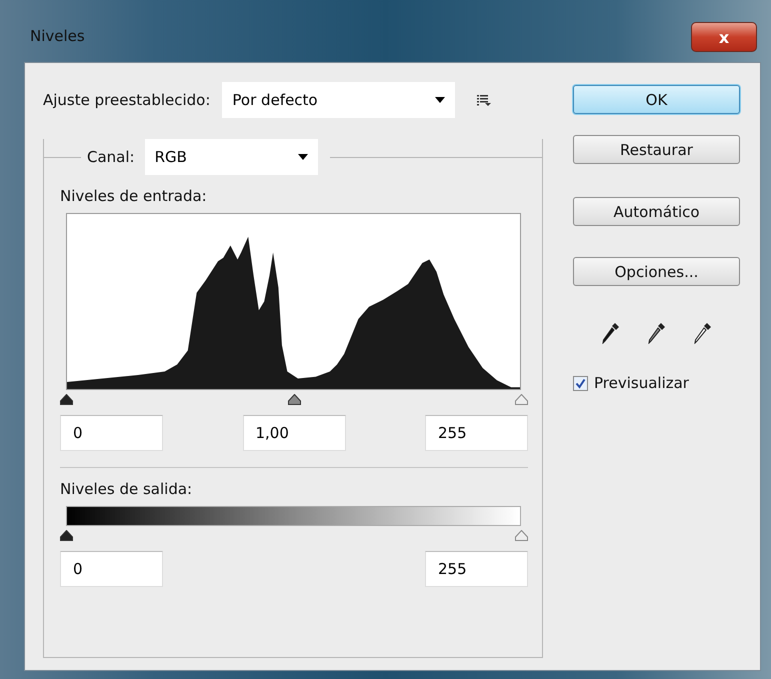 The height and width of the screenshot is (679, 771). I want to click on preset-label: Ajuste preestablecido:, so click(126, 100).